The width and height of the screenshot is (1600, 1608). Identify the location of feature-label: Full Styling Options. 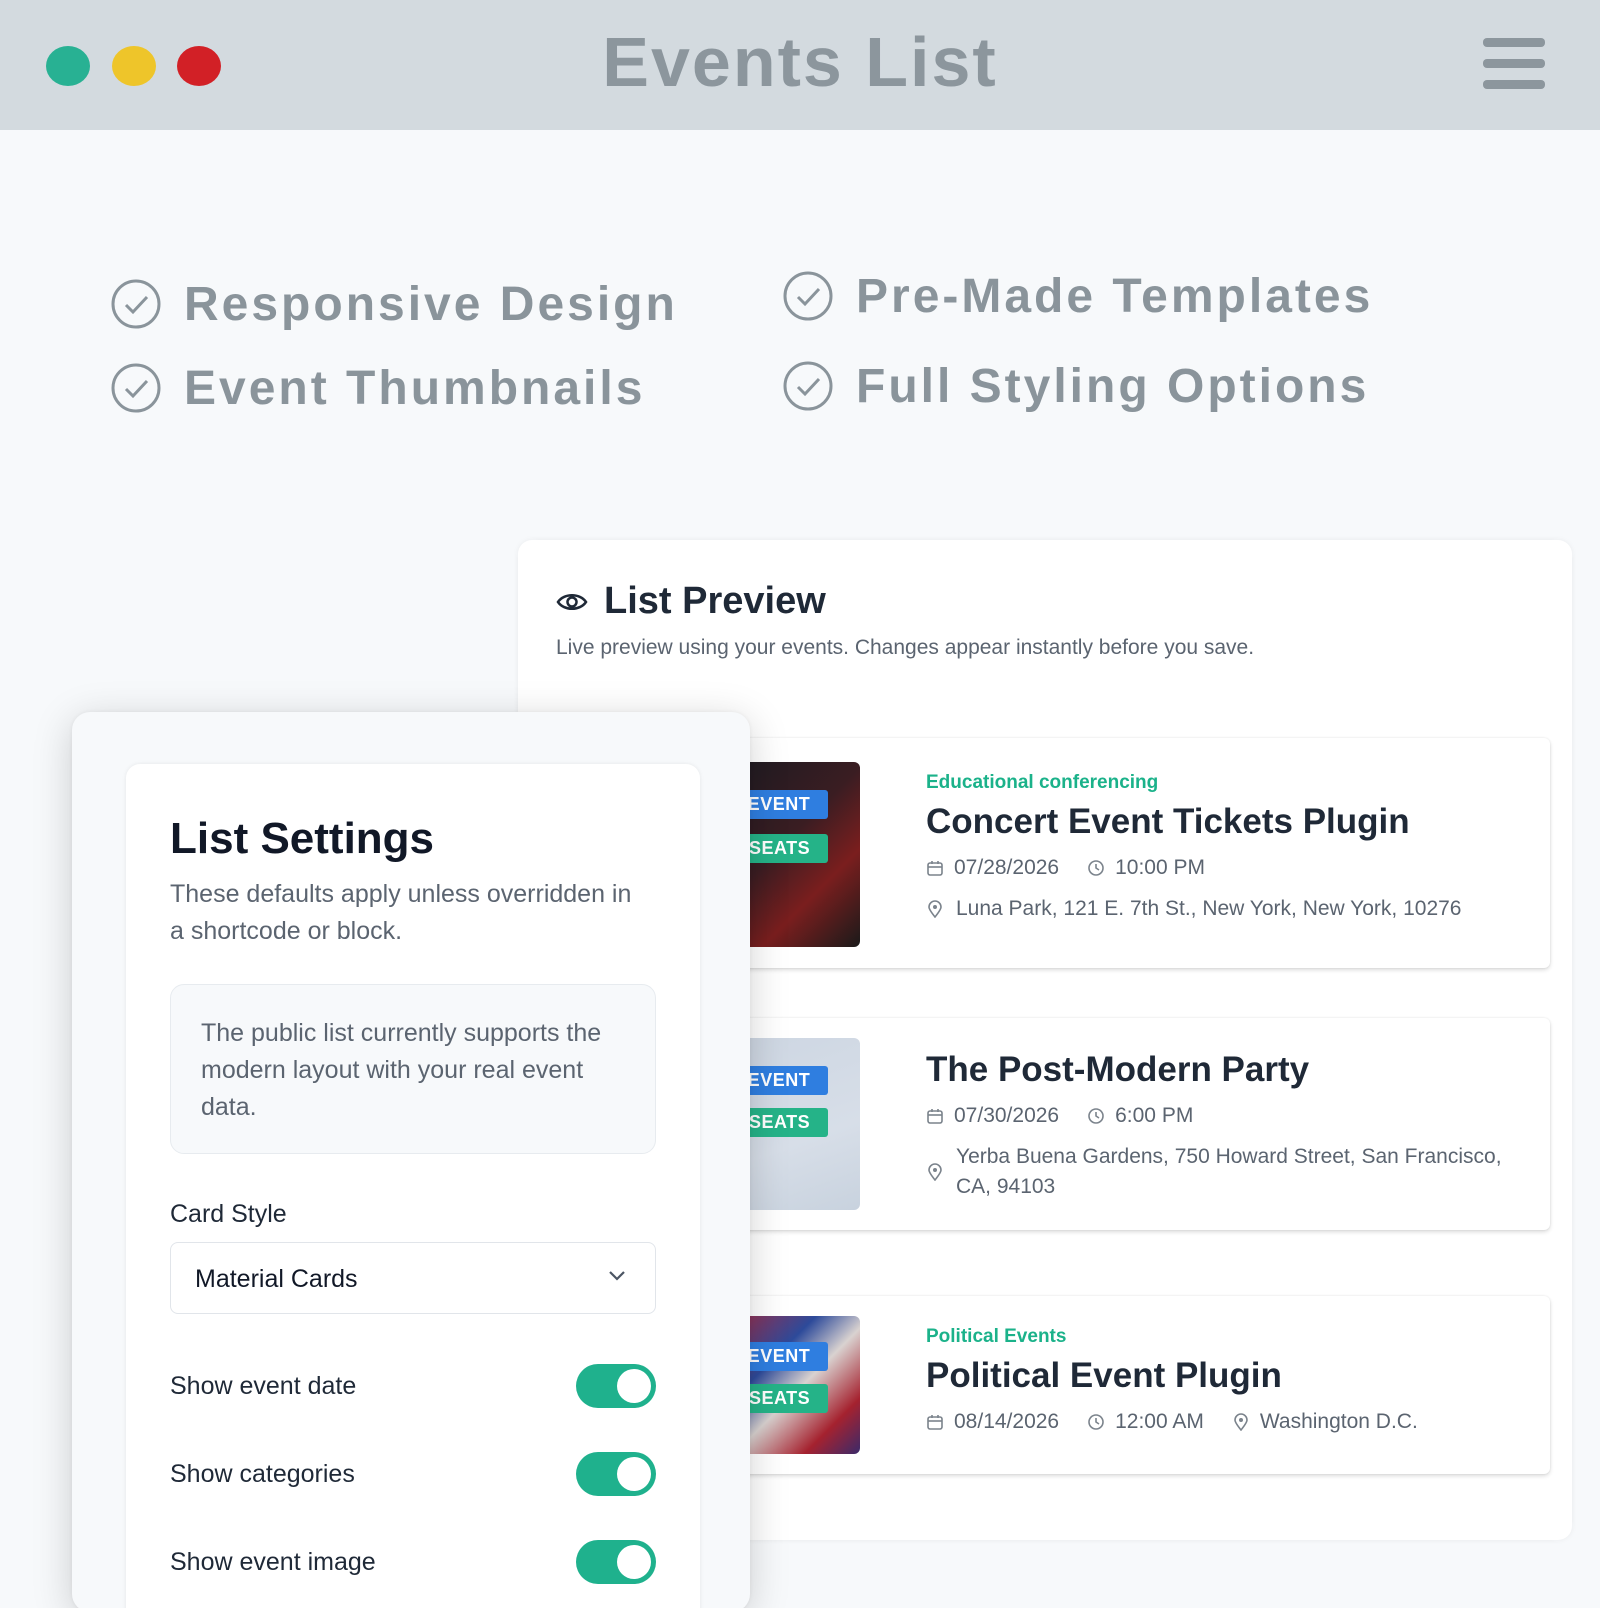
(1113, 386).